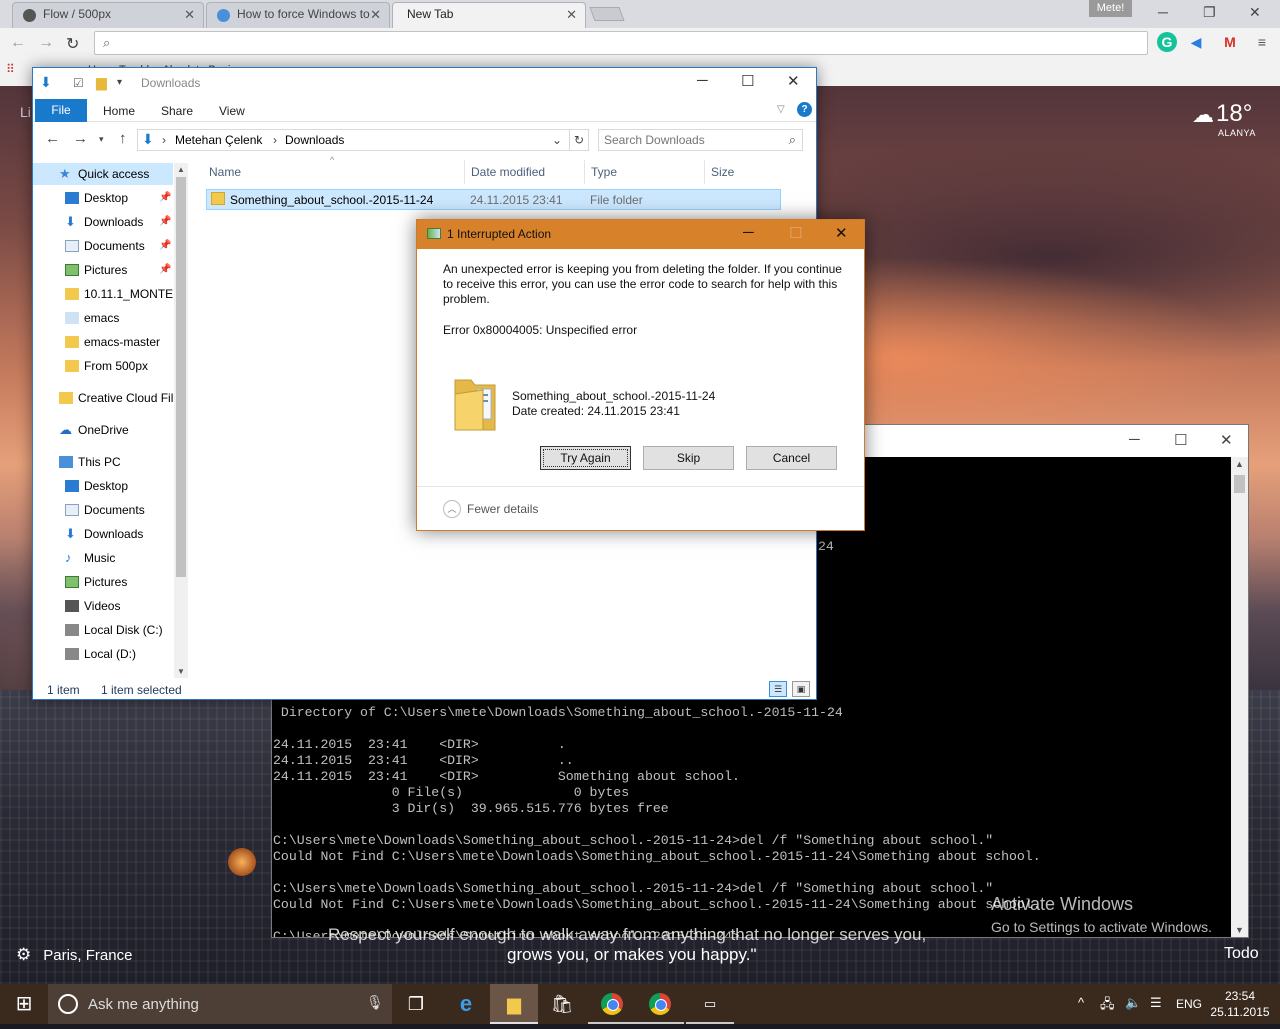 The height and width of the screenshot is (1029, 1280). I want to click on nav-item-10-11-1-montez: 10.11.1_MONTEZ, so click(103, 294).